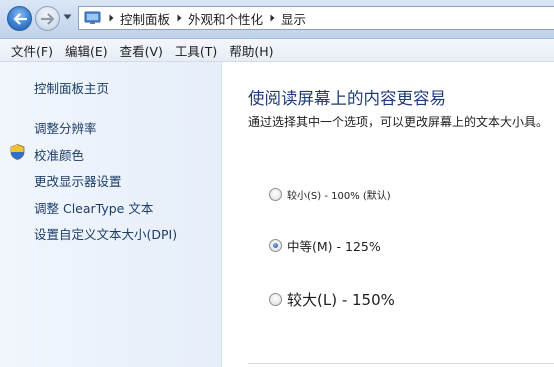  I want to click on option-label: 较大(L) - 150%, so click(341, 300).